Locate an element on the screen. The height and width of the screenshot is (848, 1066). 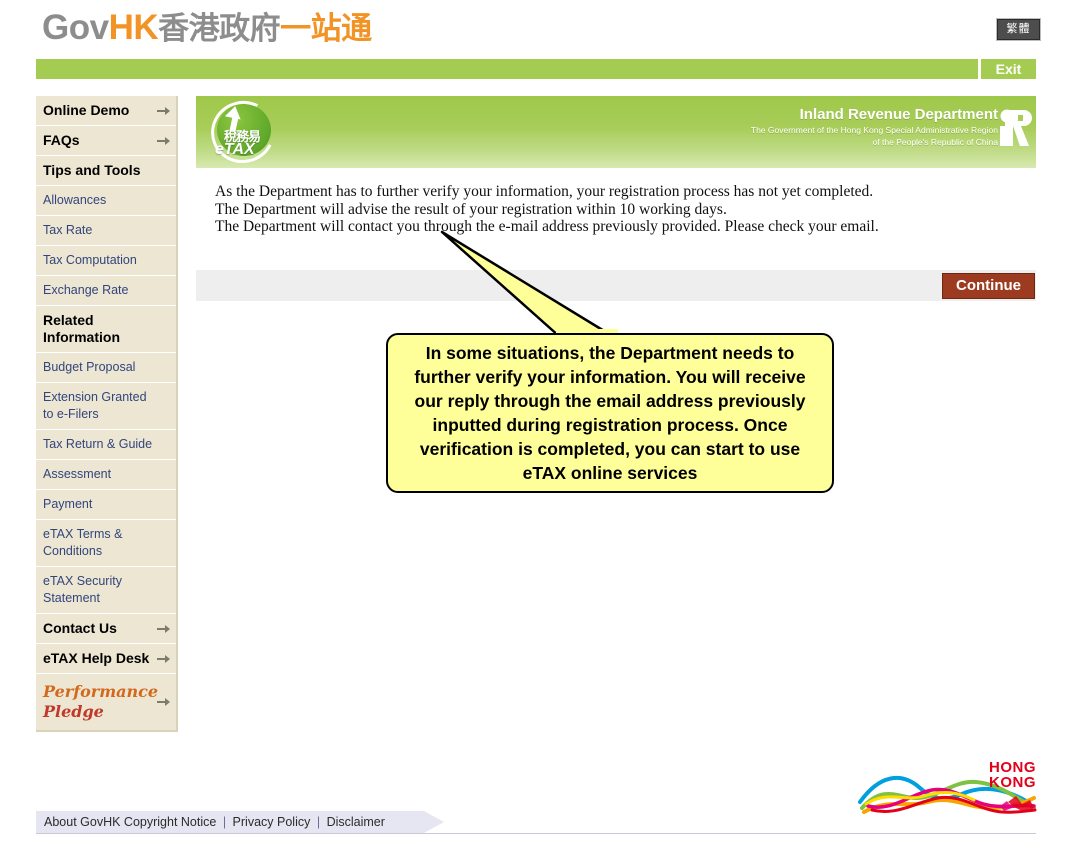
exit-button: Exit is located at coordinates (1007, 69).